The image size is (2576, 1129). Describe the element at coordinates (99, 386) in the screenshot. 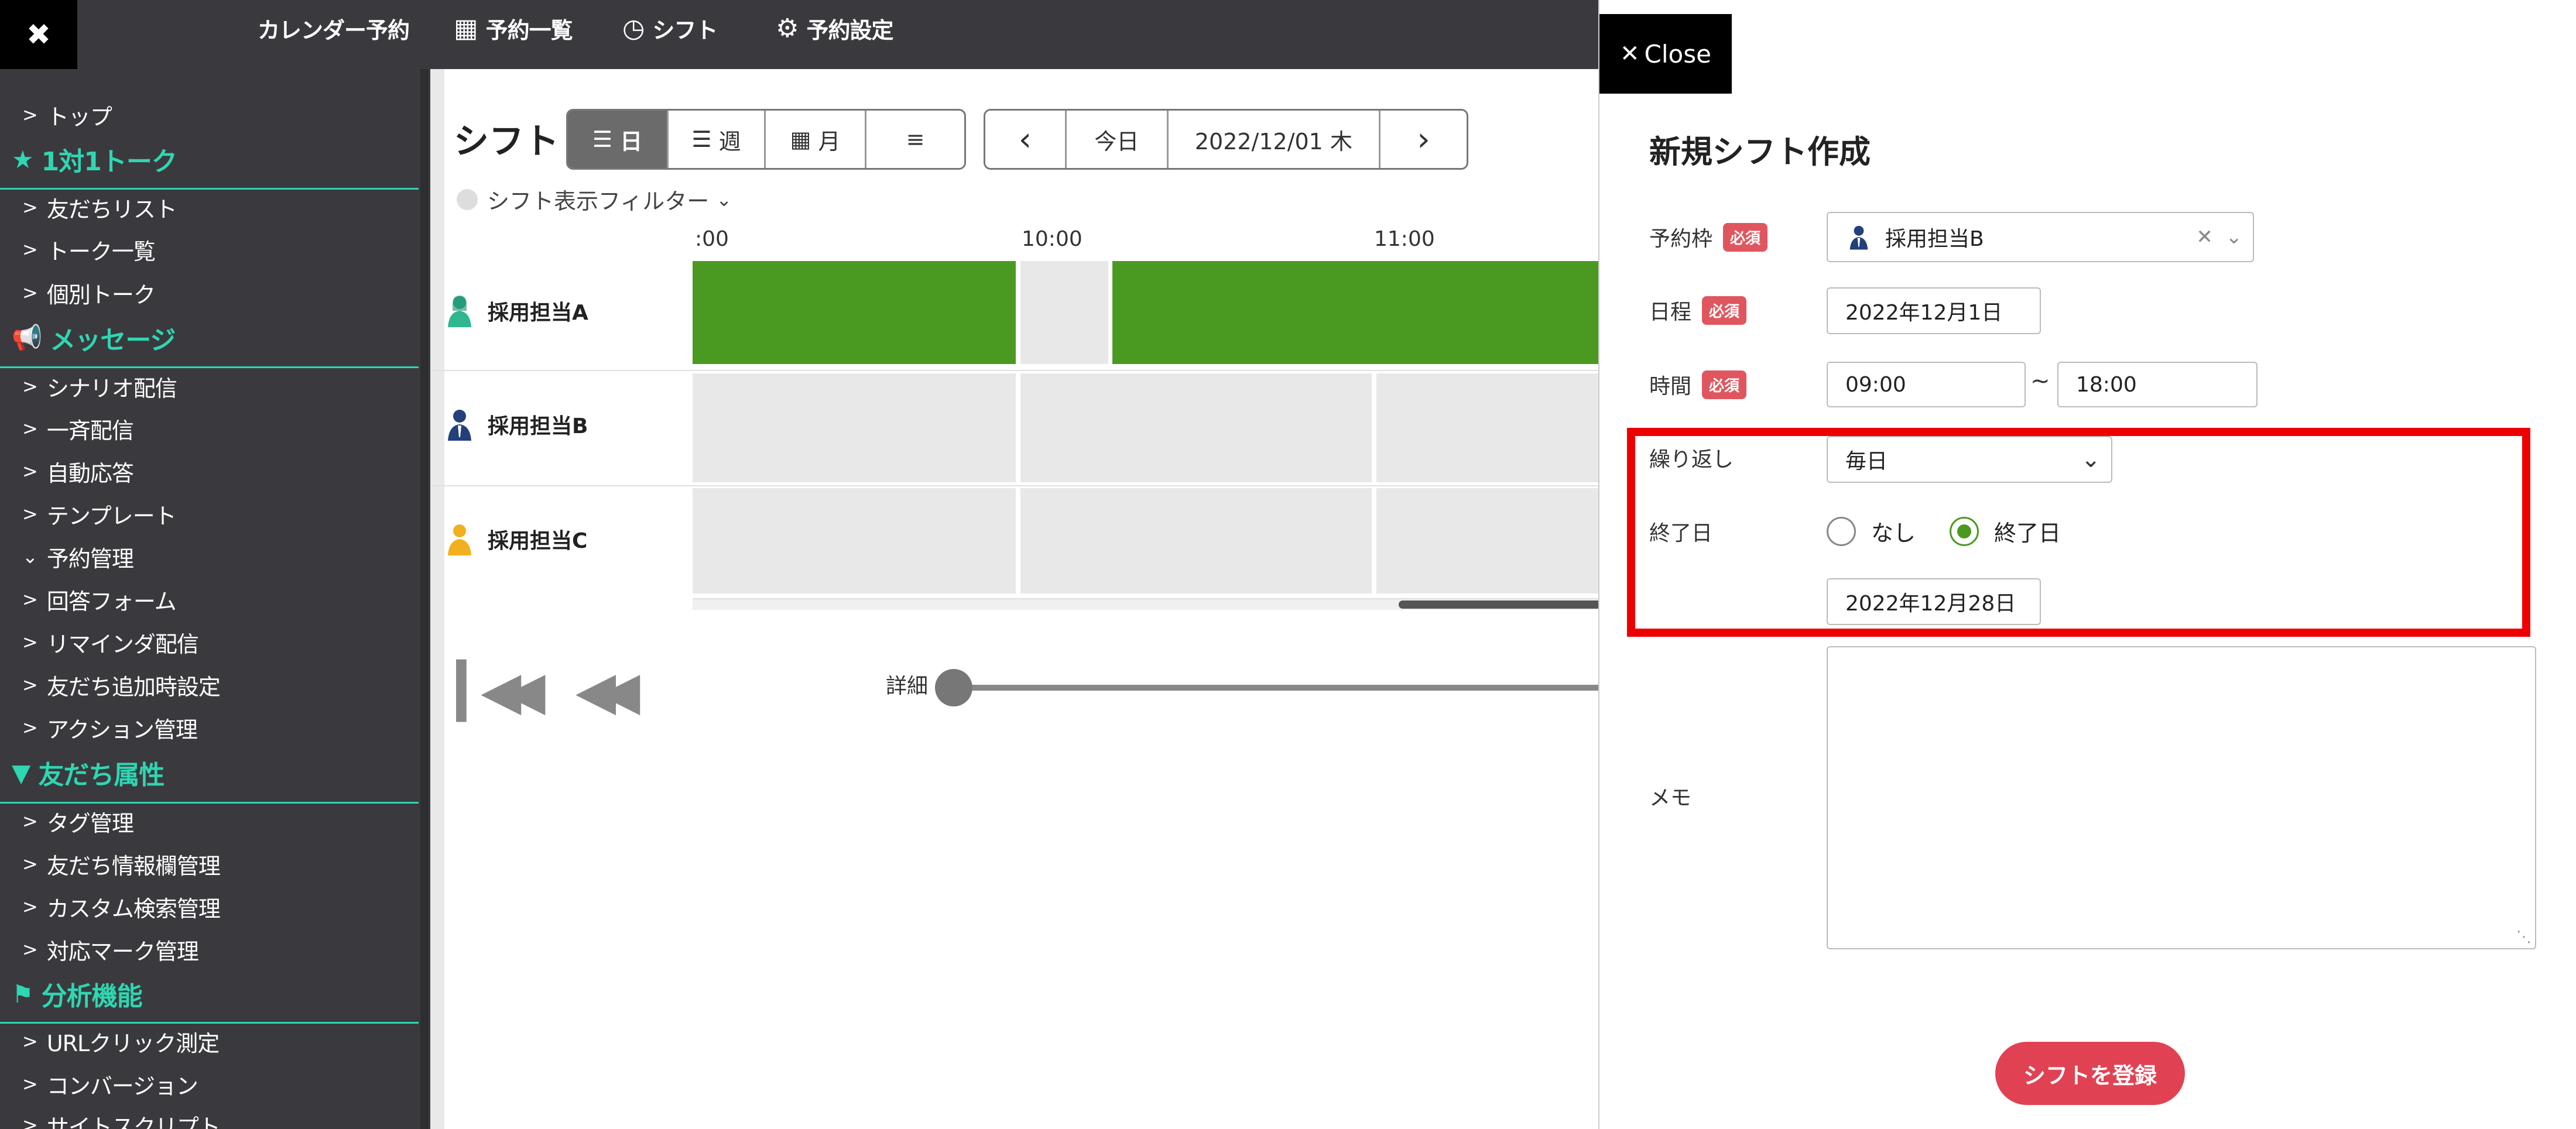

I see `sidebar-item-scenario: > シナリオ配信` at that location.